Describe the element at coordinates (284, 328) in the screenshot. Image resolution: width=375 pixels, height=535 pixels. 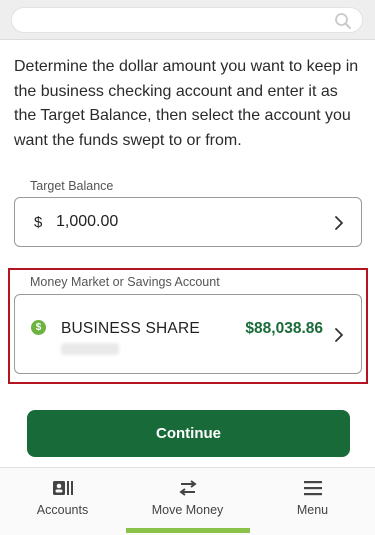
I see `account-balance: $88,038.86` at that location.